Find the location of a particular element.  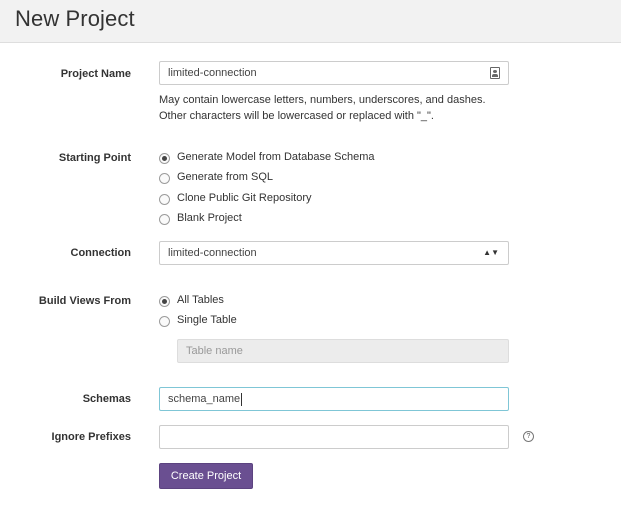

connection-selected-value: limited-connection is located at coordinates (212, 253).